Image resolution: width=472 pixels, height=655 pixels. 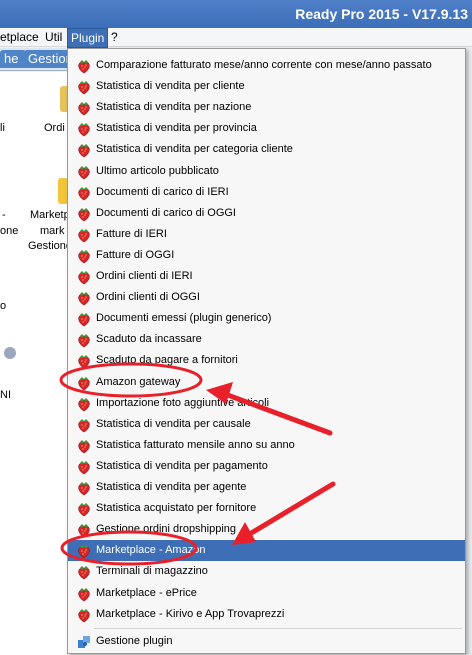 What do you see at coordinates (50, 215) in the screenshot?
I see `bg-label: Marketp` at bounding box center [50, 215].